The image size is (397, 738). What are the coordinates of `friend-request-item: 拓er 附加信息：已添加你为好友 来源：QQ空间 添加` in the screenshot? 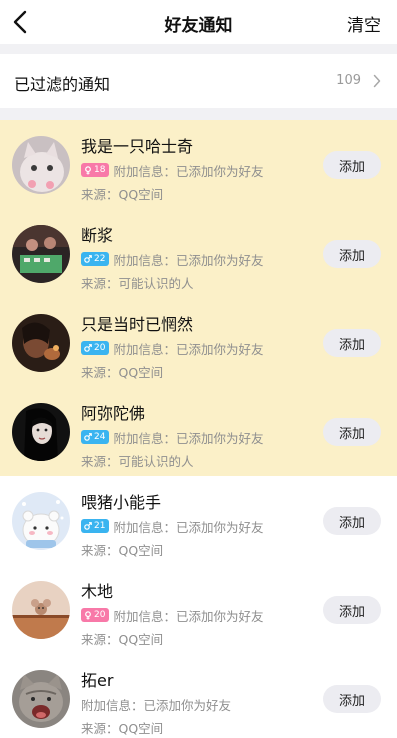 It's located at (198, 696).